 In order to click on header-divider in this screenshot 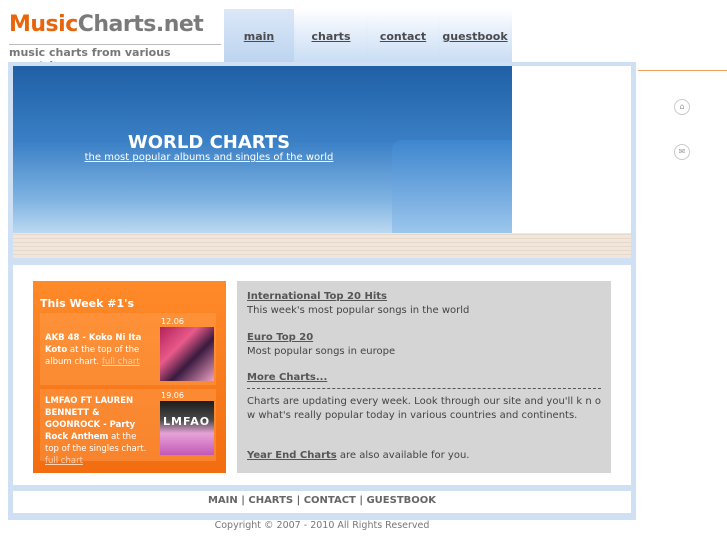, I will do `click(682, 70)`.